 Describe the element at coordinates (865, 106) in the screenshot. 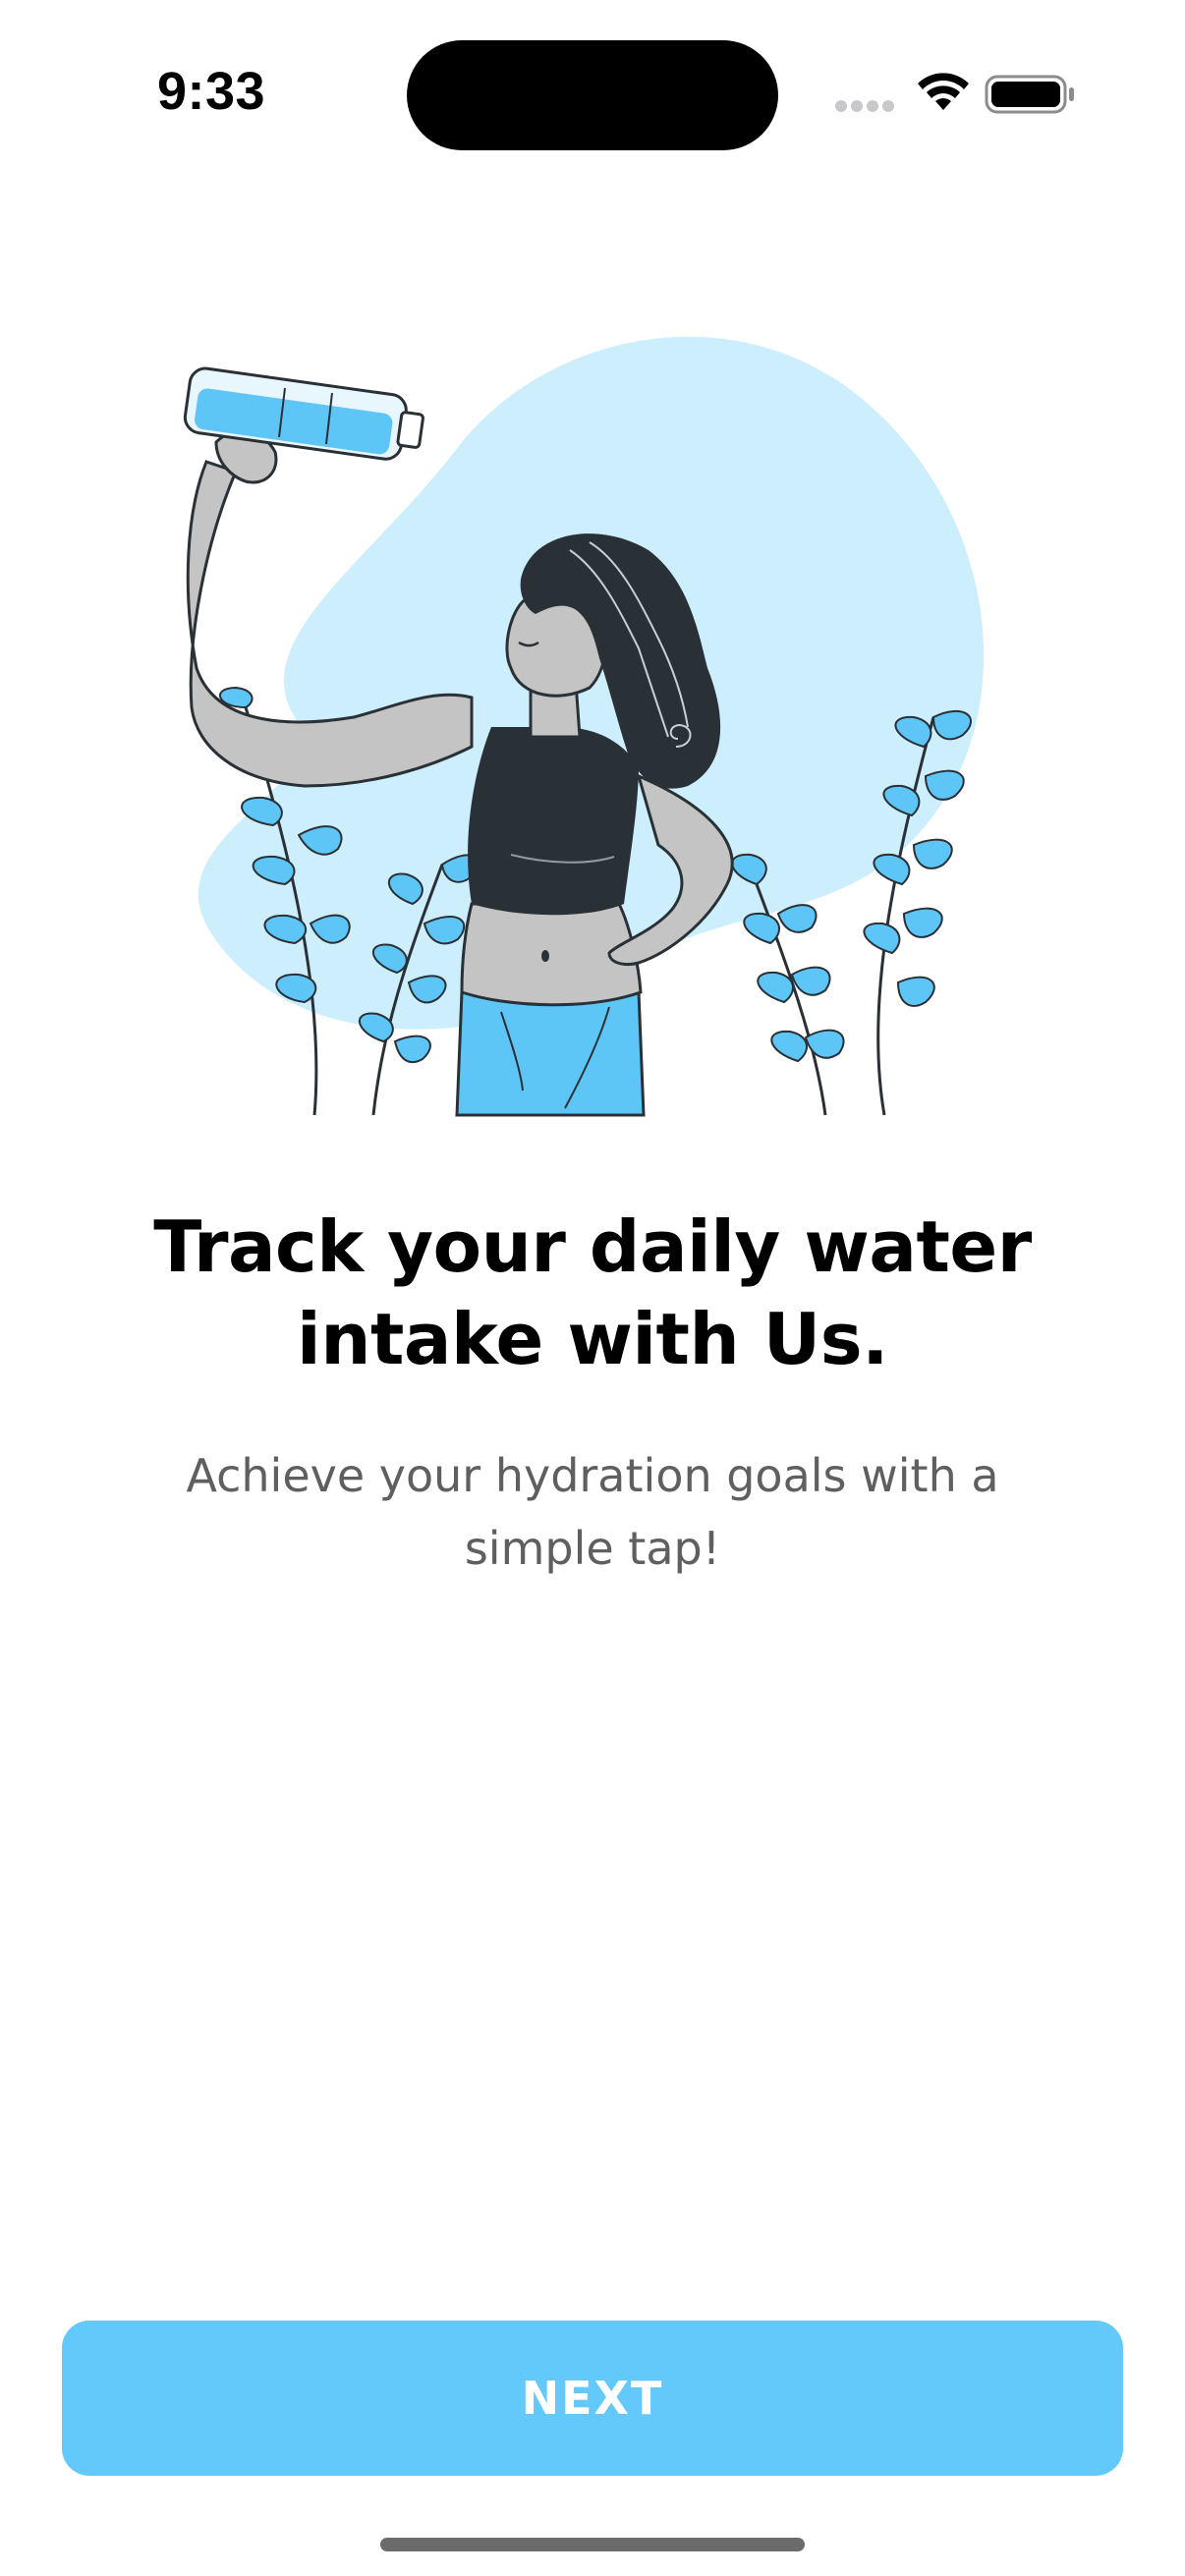

I see `signal-dots-icon` at that location.